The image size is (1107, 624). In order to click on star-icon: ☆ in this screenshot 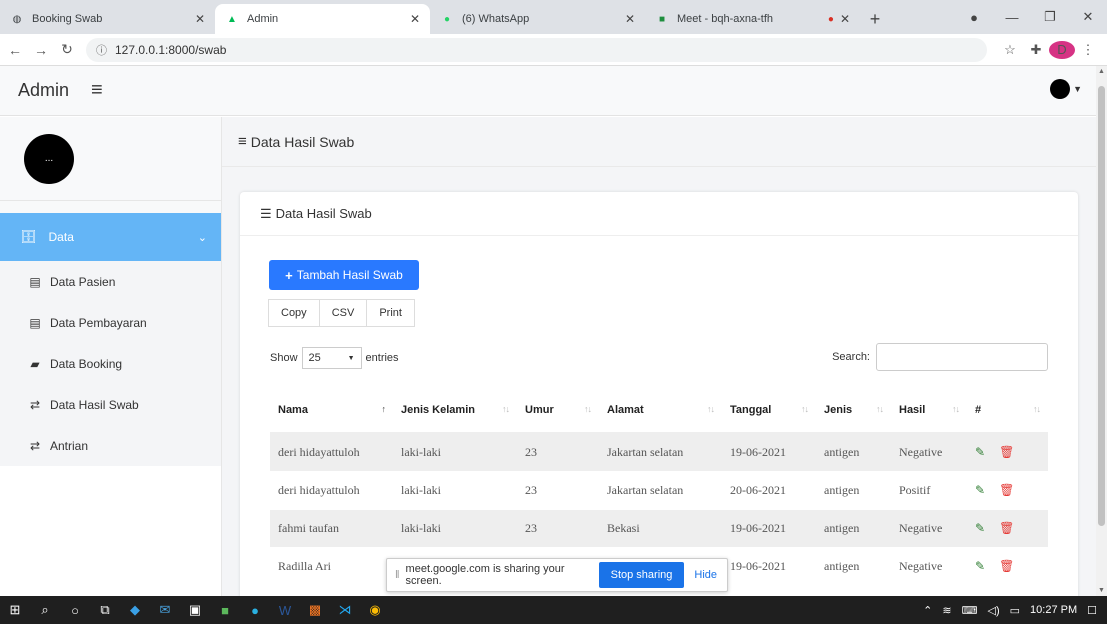, I will do `click(1010, 50)`.